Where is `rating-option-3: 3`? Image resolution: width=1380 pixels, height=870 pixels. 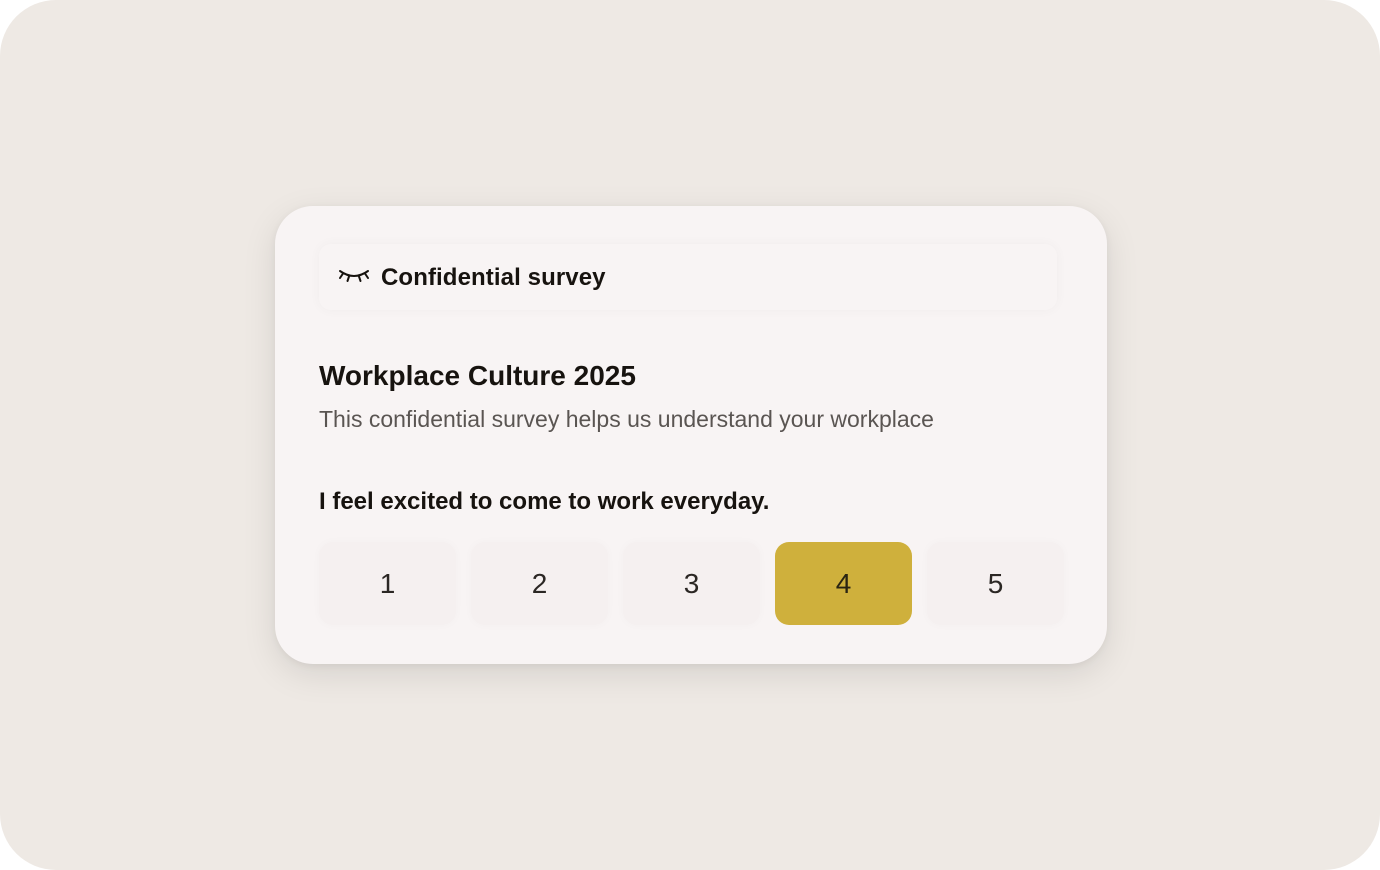
rating-option-3: 3 is located at coordinates (691, 583).